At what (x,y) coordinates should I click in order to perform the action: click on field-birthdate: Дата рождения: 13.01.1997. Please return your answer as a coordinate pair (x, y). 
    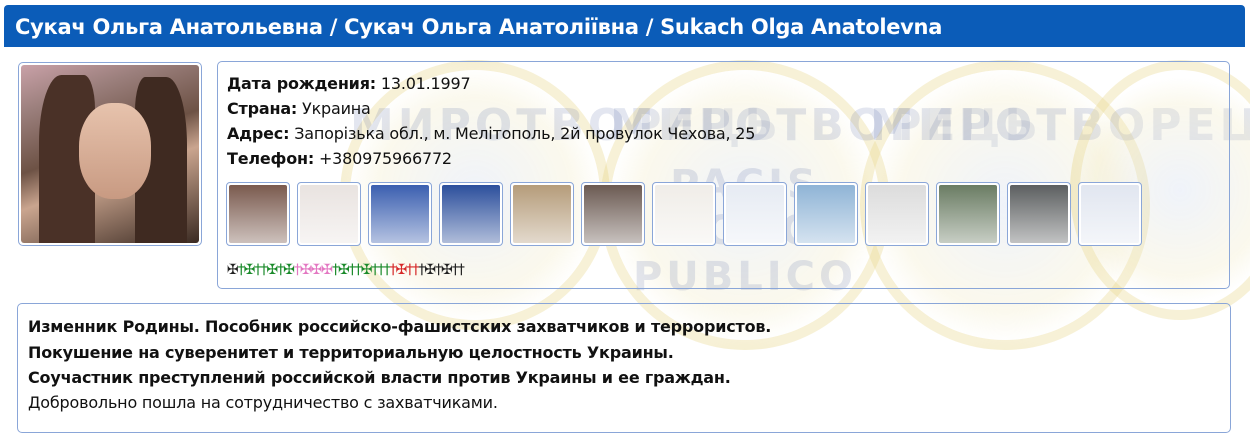
    Looking at the image, I should click on (349, 83).